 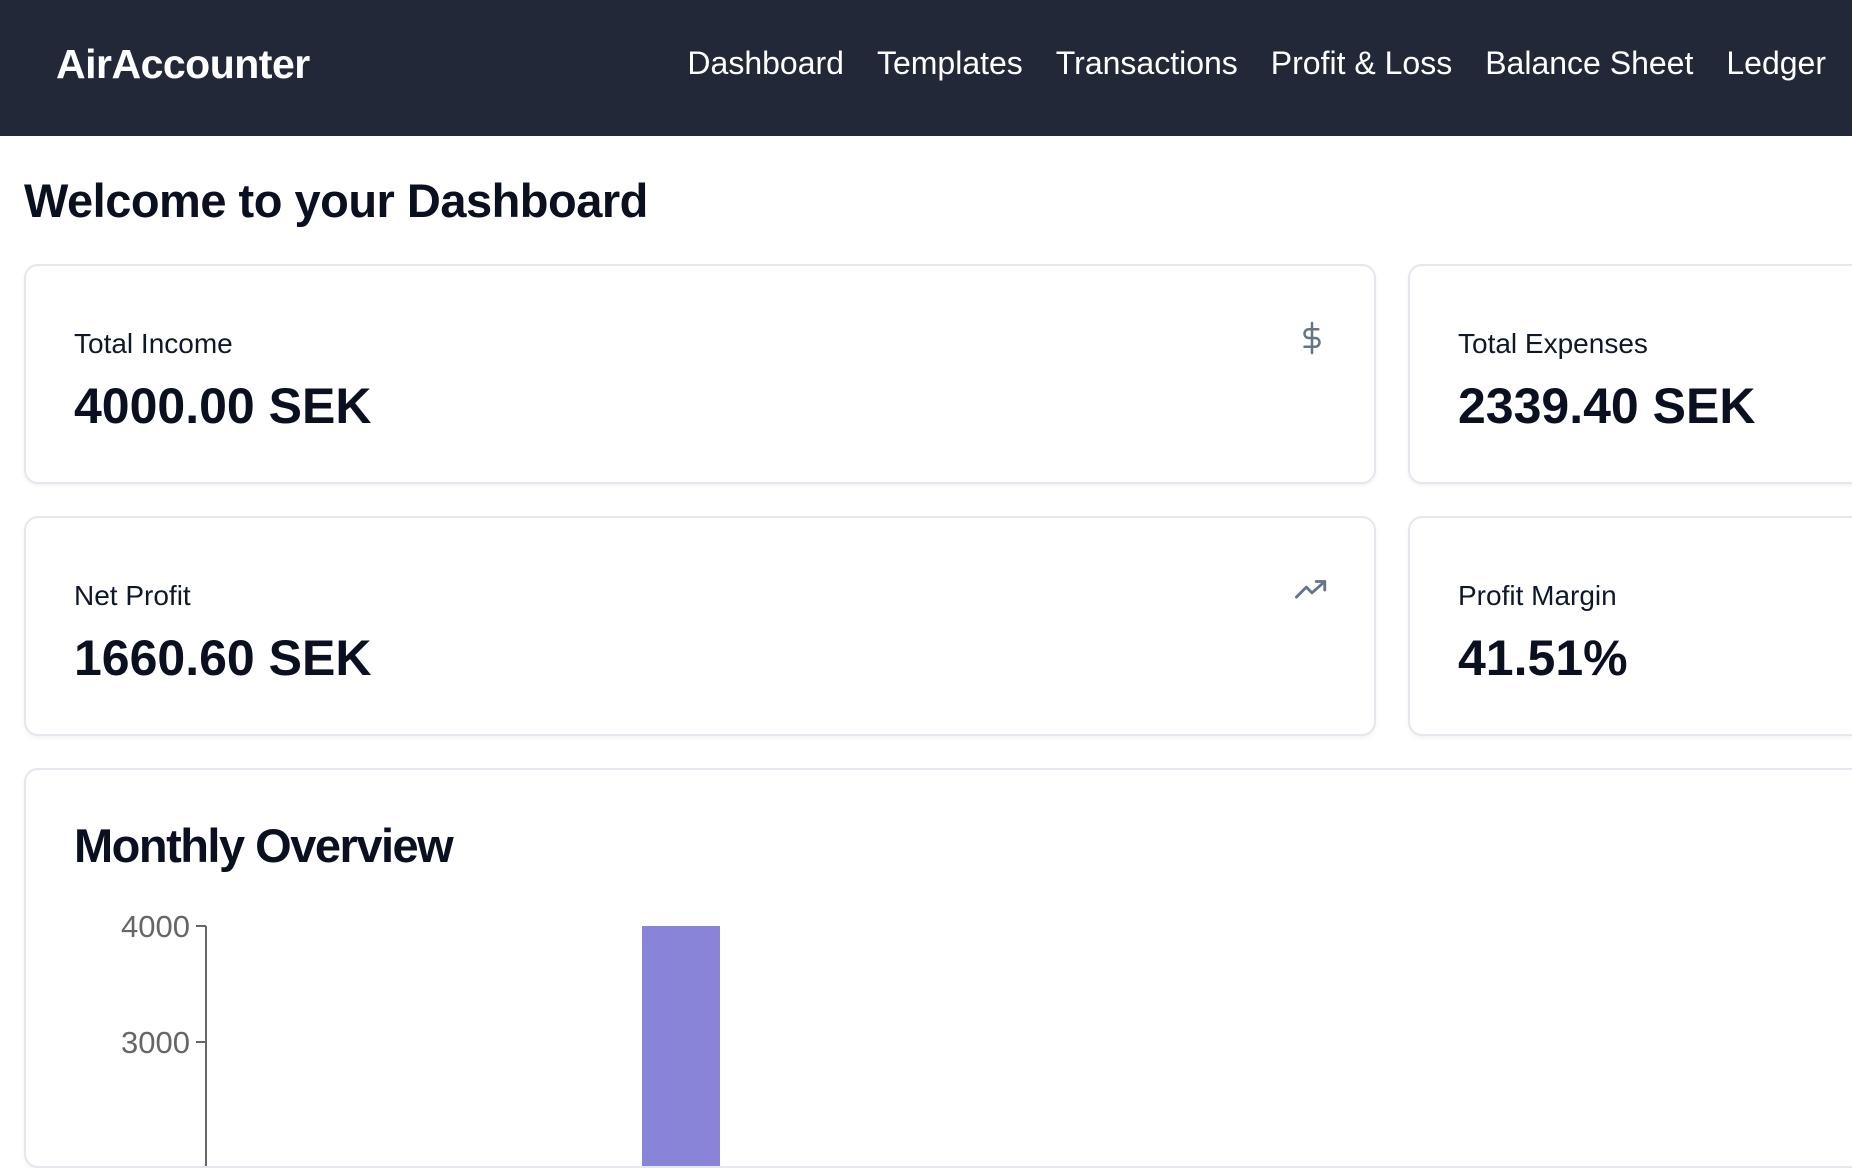 I want to click on nav-item-dashboard: Dashboard, so click(x=765, y=63).